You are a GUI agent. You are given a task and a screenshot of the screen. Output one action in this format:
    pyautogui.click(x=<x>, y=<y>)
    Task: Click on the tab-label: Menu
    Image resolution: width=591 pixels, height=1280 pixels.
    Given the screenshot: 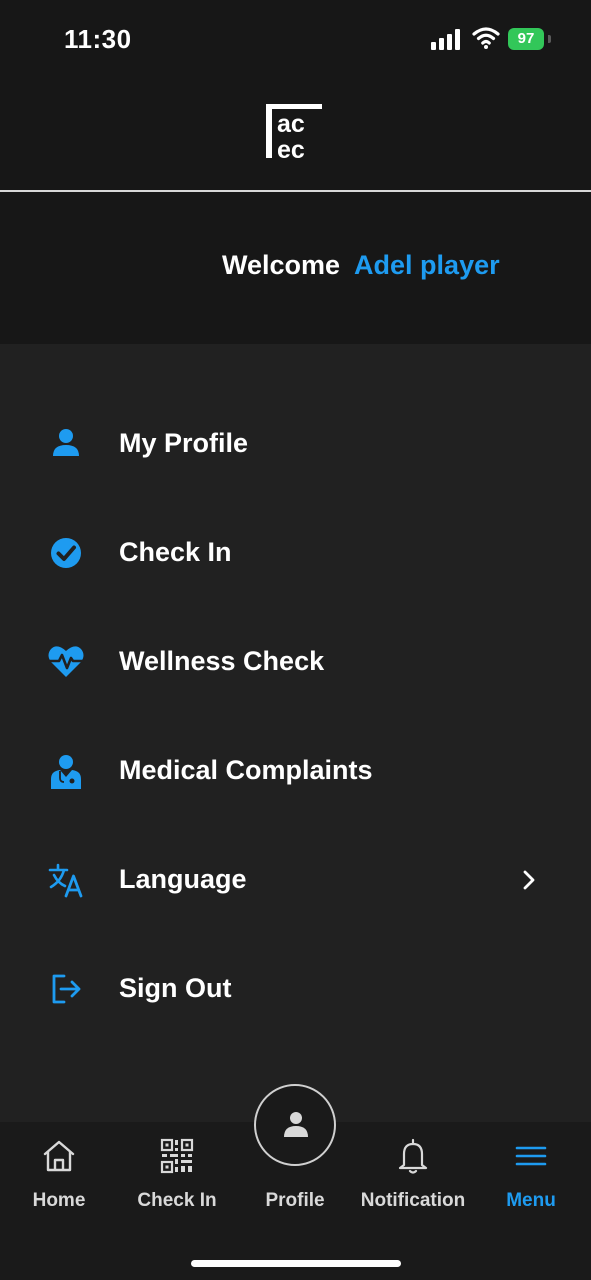 What is the action you would take?
    pyautogui.click(x=531, y=1200)
    